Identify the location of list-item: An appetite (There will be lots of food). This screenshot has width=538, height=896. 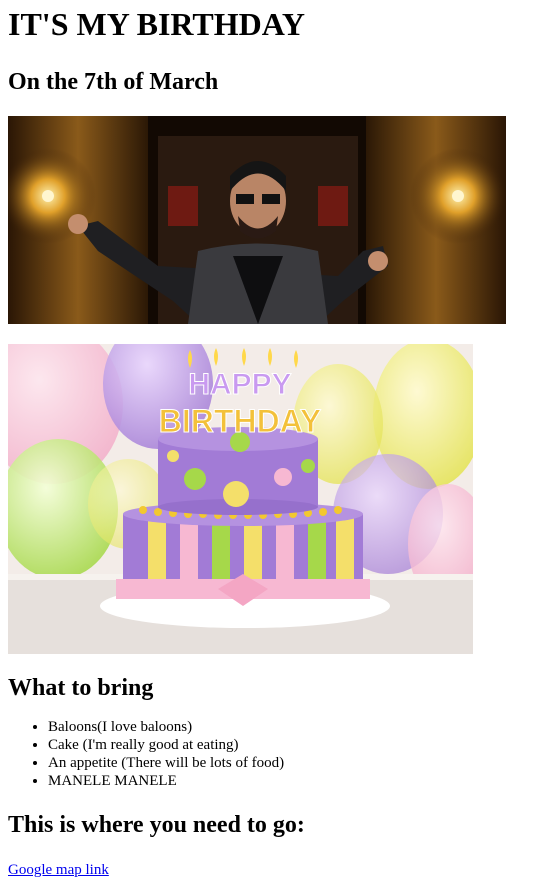
(289, 763).